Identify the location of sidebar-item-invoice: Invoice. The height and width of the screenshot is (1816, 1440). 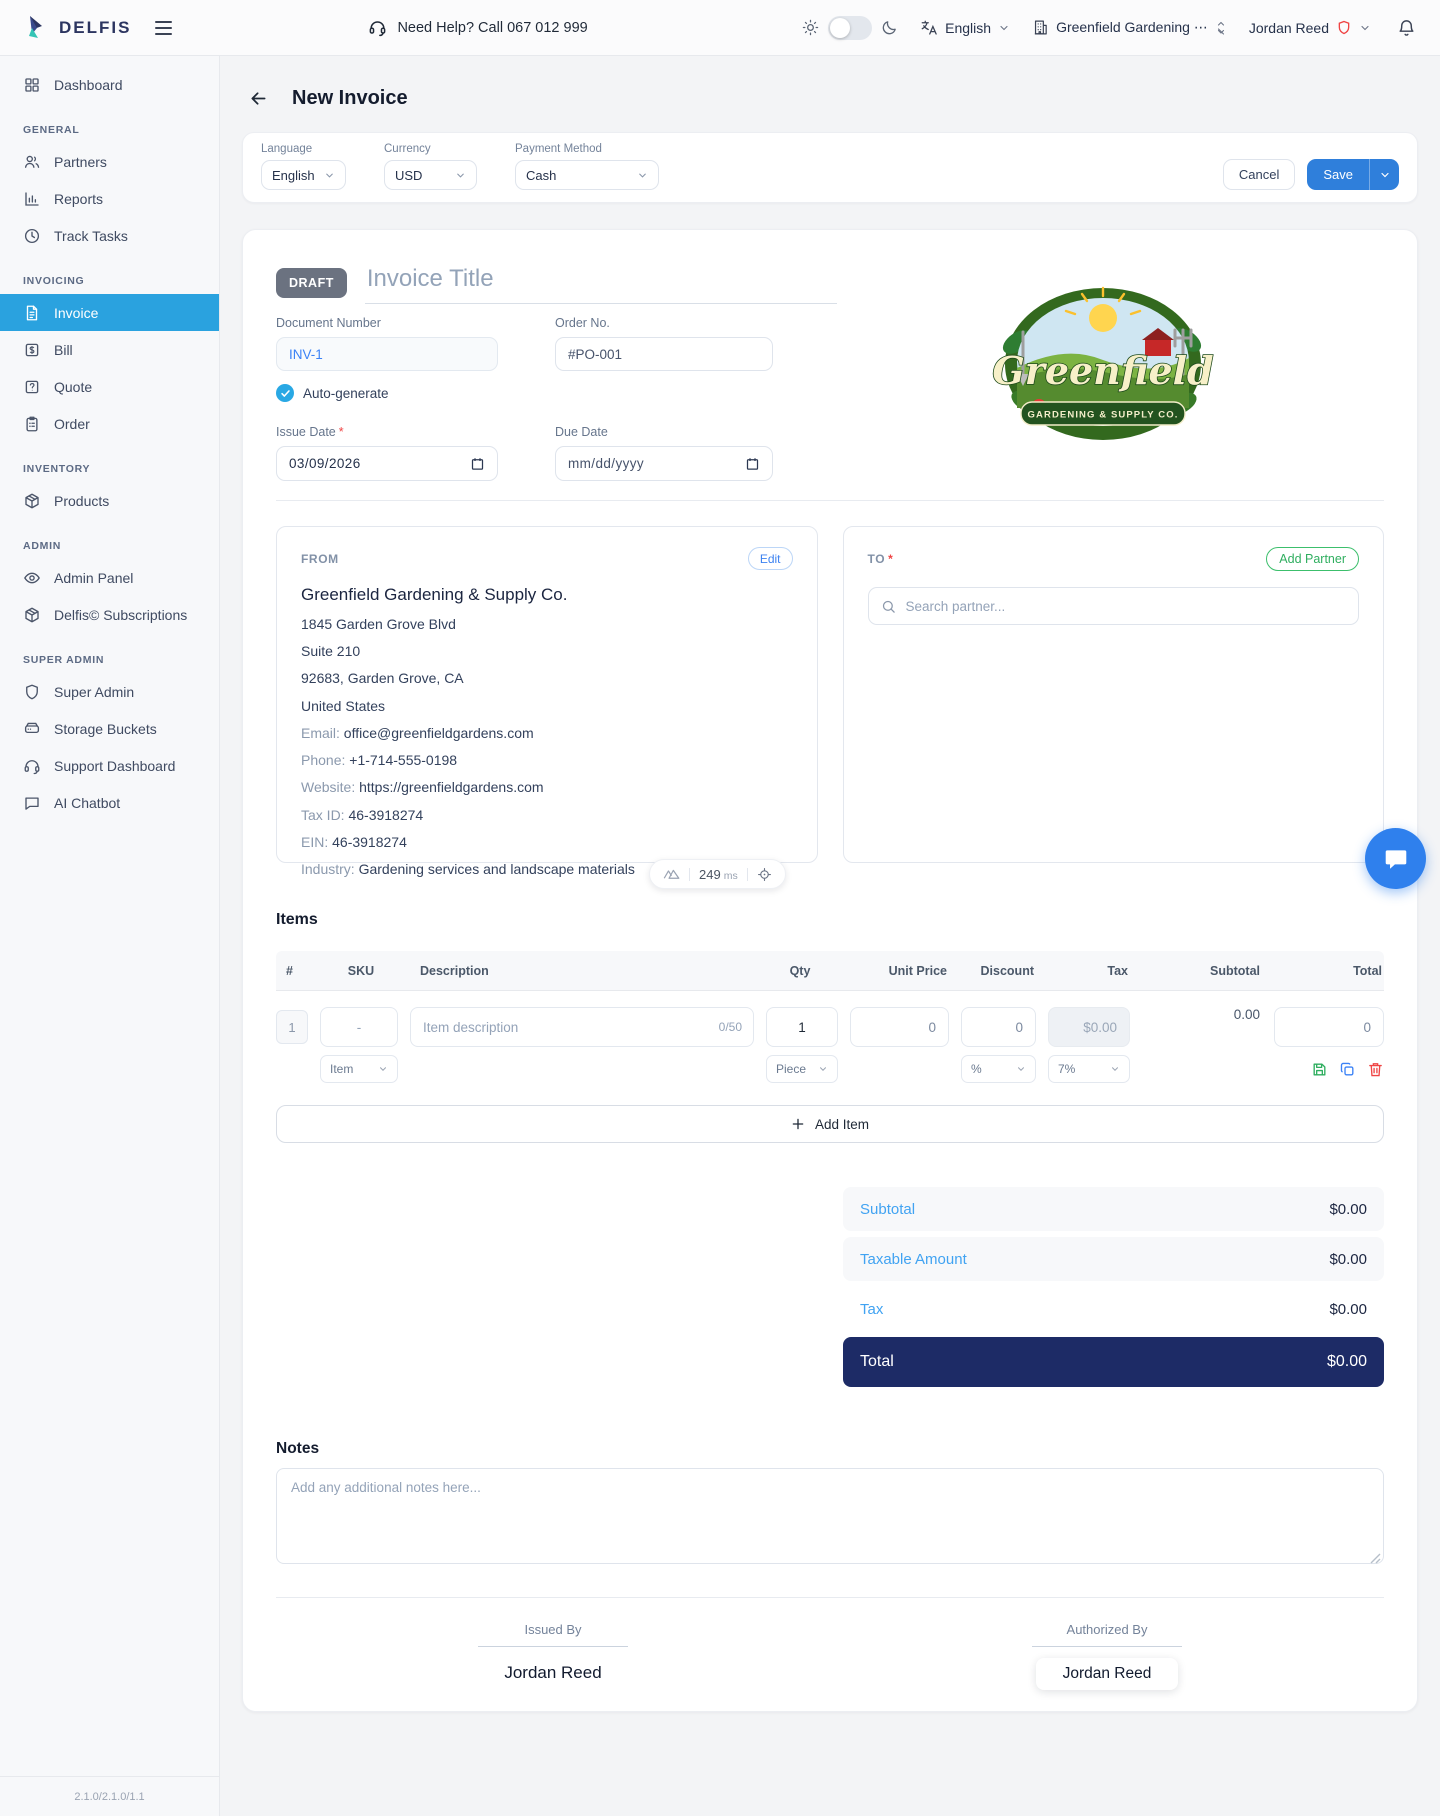
(109, 312).